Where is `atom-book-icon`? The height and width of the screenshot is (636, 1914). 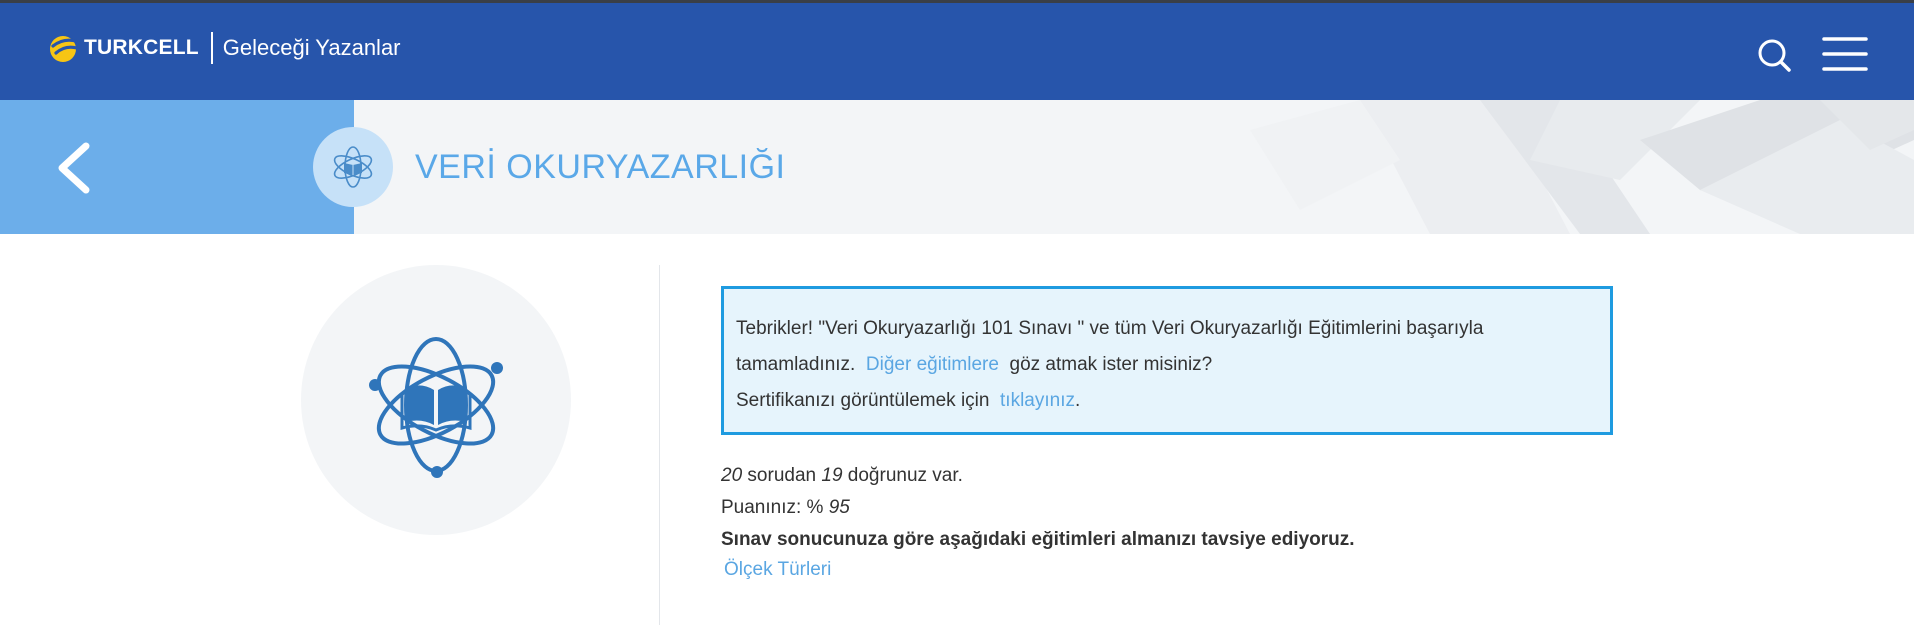
atom-book-icon is located at coordinates (353, 167).